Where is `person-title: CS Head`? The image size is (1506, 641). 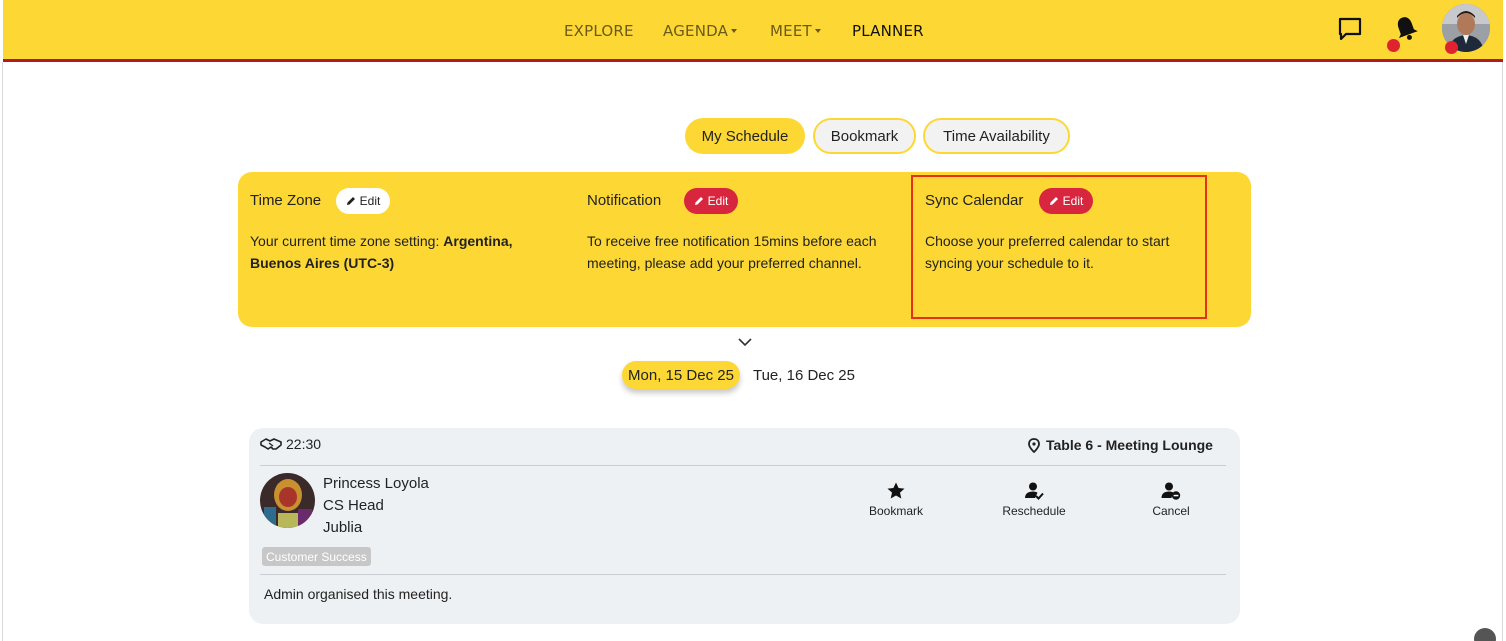
person-title: CS Head is located at coordinates (353, 505).